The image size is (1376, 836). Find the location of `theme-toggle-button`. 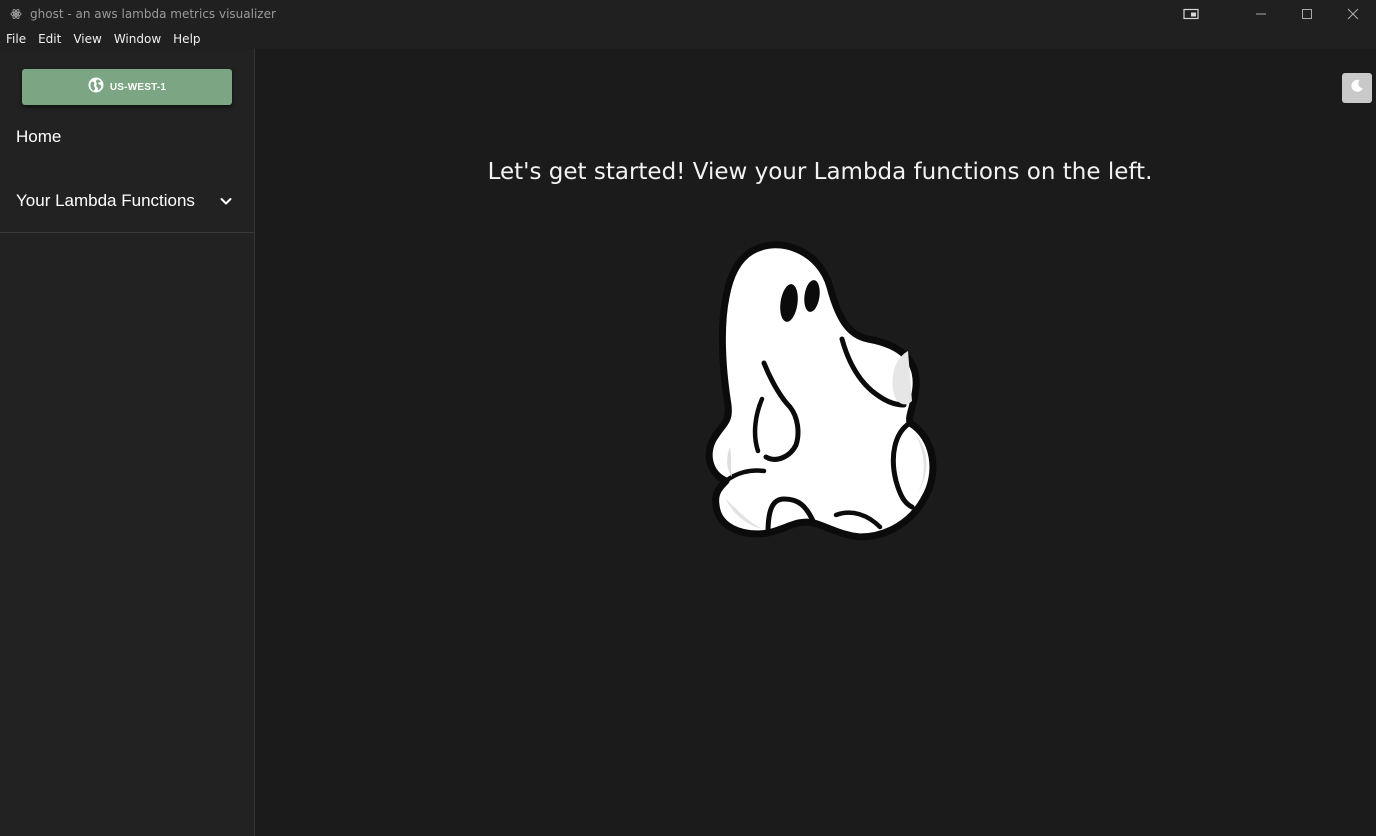

theme-toggle-button is located at coordinates (1357, 88).